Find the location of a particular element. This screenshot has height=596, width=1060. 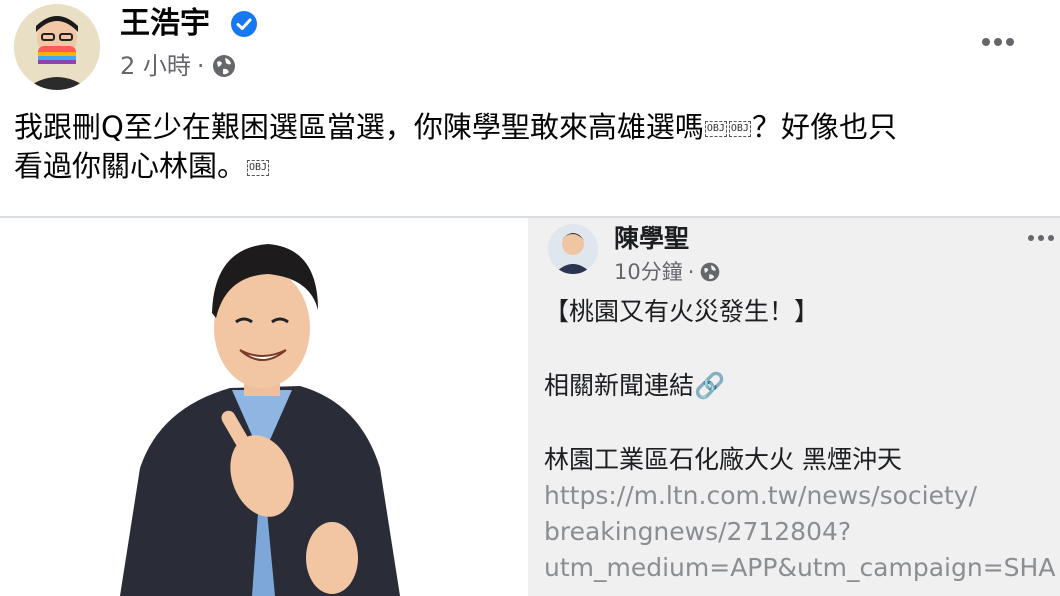

inner-post-link-line-1: https://m.ltn.com.tw/news/society/ is located at coordinates (760, 495).